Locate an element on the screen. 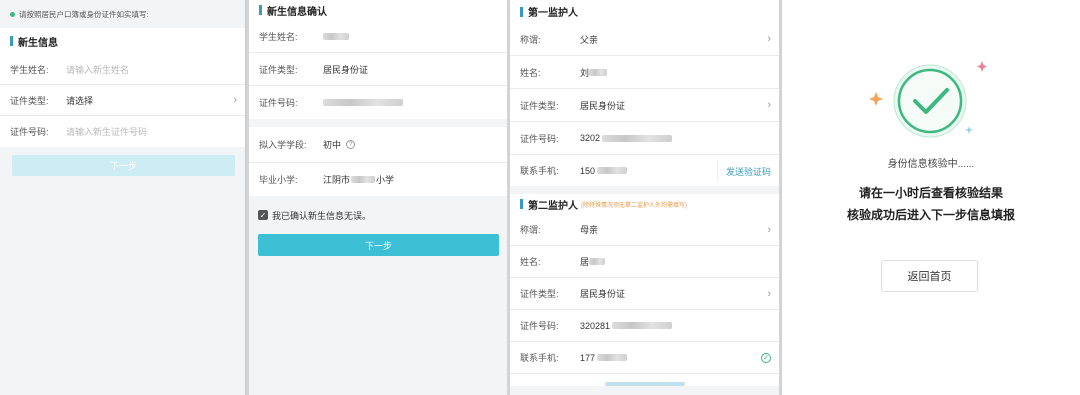 The height and width of the screenshot is (395, 1080). id-number-field: 证件号码: 请输入新生证件号码 is located at coordinates (122, 131).